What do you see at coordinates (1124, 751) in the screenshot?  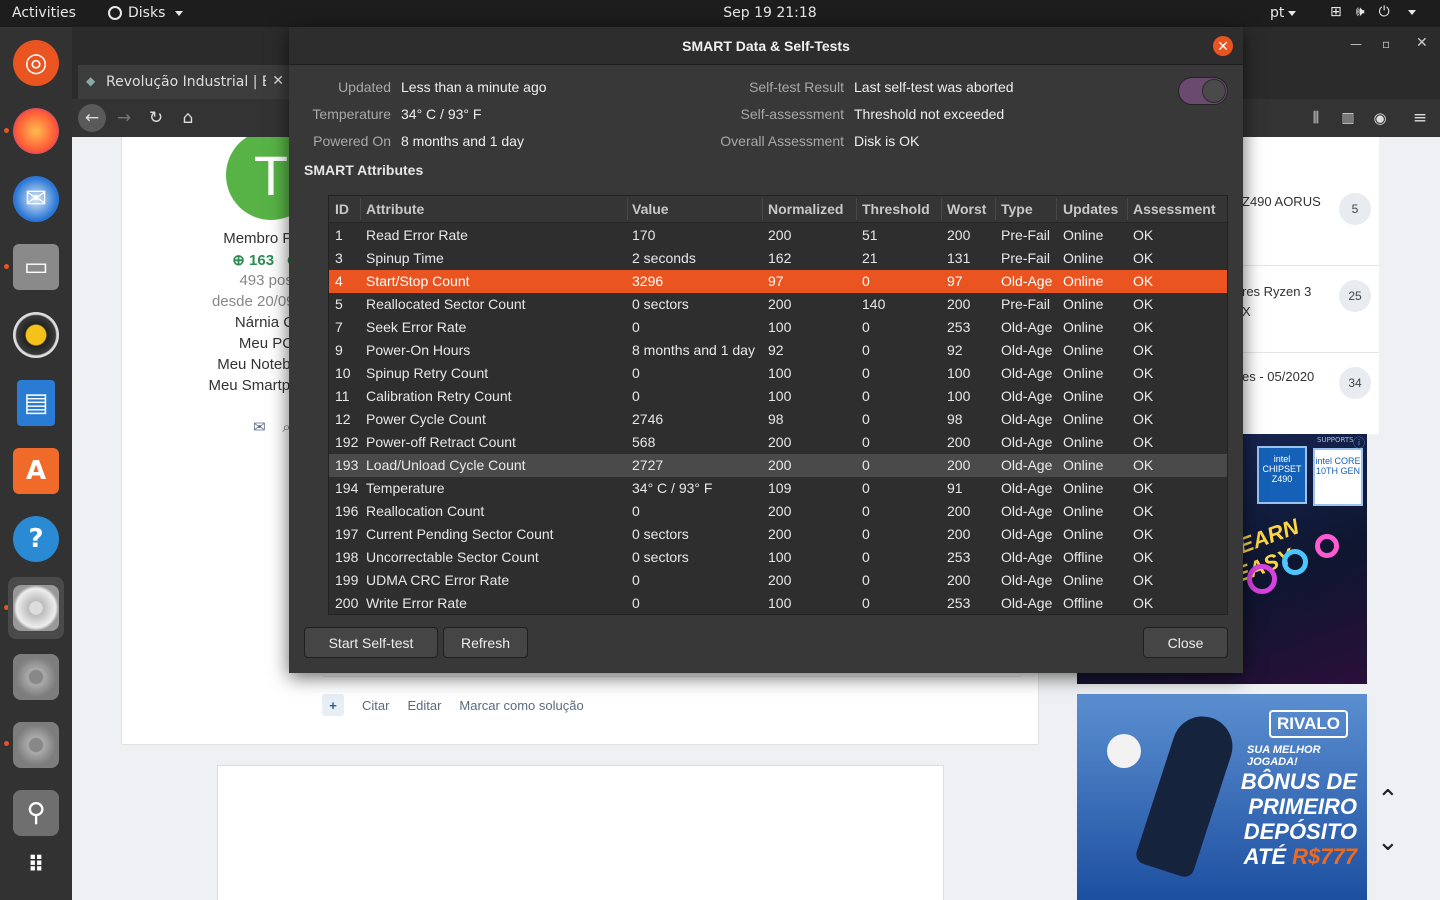 I see `soccer-ball-icon` at bounding box center [1124, 751].